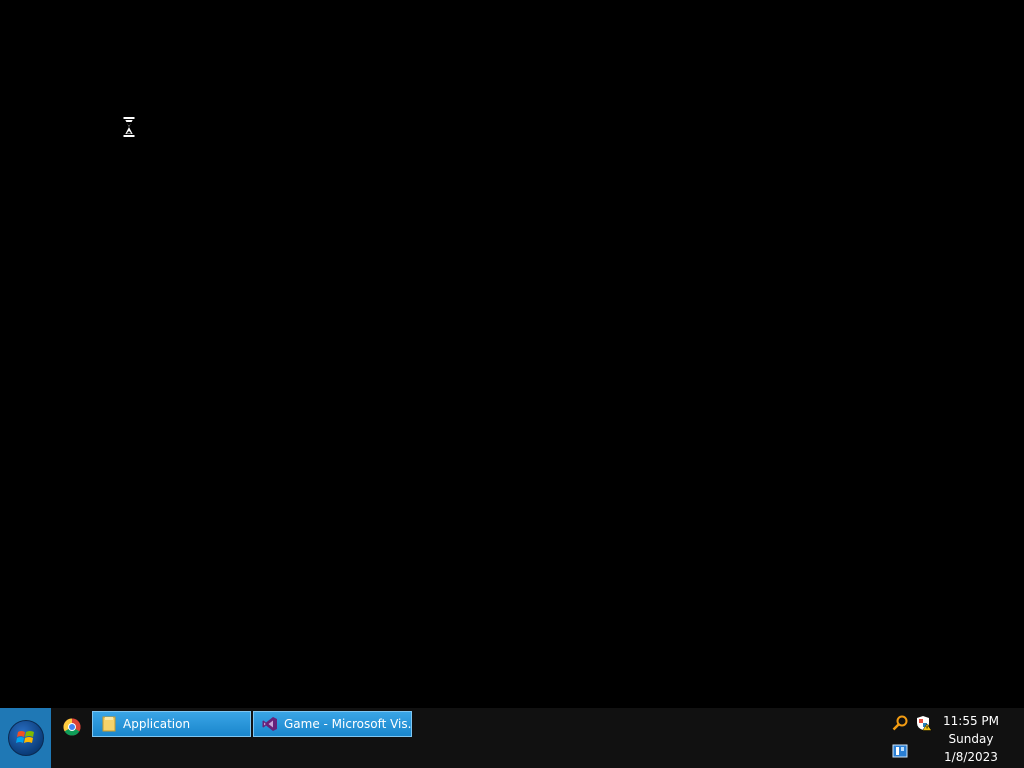 The height and width of the screenshot is (768, 1024). What do you see at coordinates (157, 724) in the screenshot?
I see `taskbar-button-label: Application` at bounding box center [157, 724].